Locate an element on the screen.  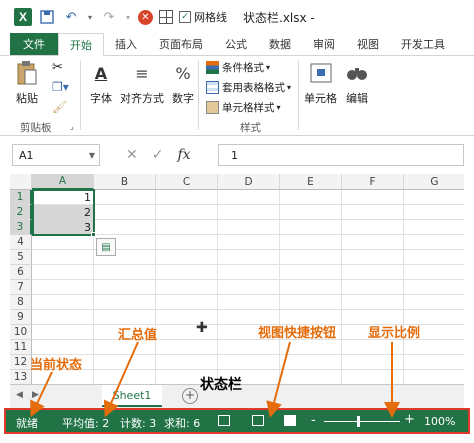
sheet-nav-next-icon: ▶ is located at coordinates (35, 395).